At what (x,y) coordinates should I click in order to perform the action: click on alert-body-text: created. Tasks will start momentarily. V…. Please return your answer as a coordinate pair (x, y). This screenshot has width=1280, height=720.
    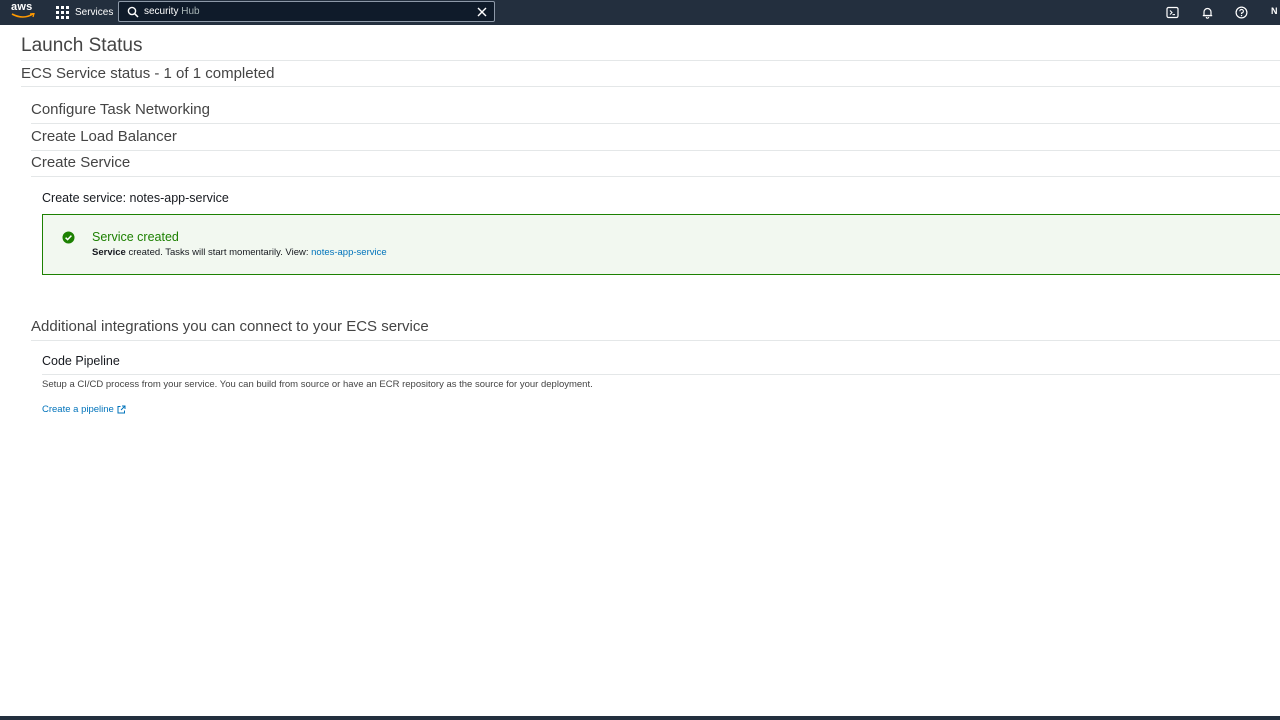
    Looking at the image, I should click on (218, 252).